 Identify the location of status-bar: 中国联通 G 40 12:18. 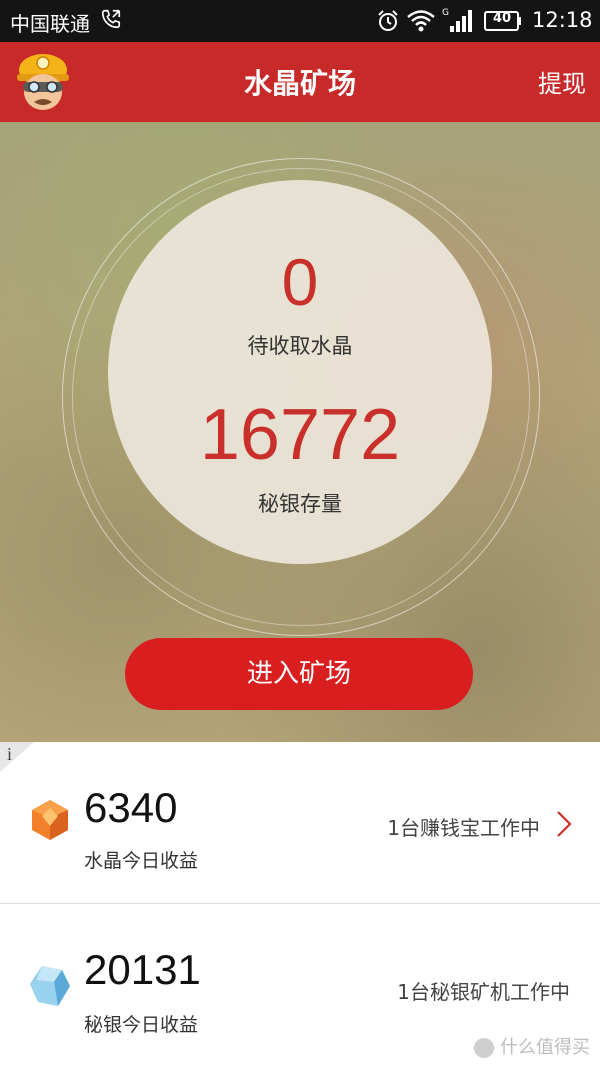
(300, 21).